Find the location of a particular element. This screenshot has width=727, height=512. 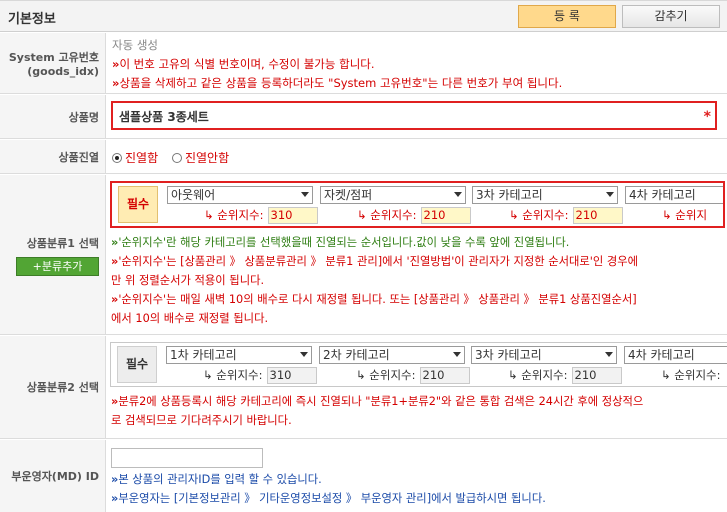

hide-button: 감추기 is located at coordinates (671, 16).